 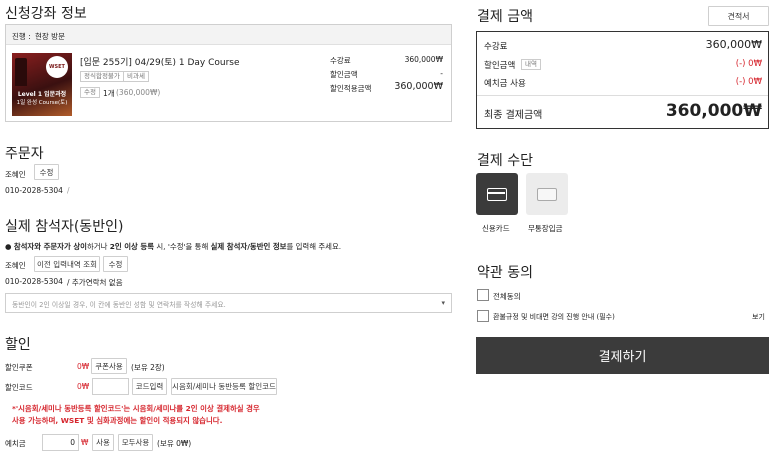 I want to click on course-quantity: 1개, so click(x=109, y=93).